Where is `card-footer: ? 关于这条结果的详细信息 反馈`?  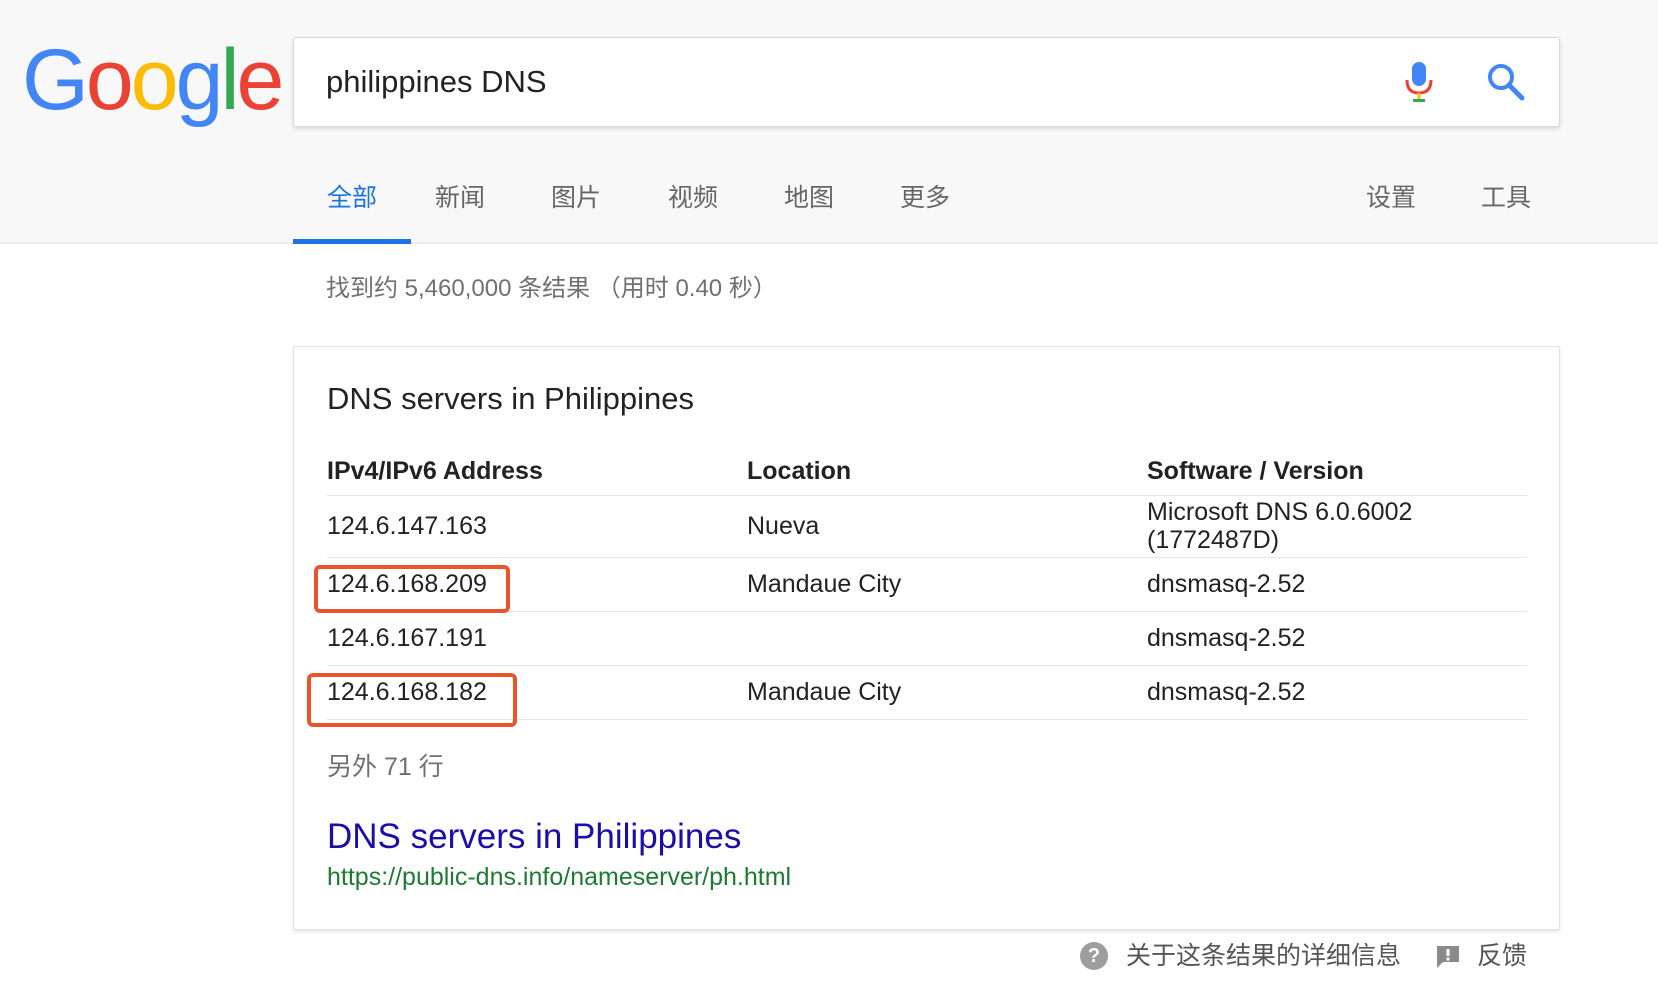
card-footer: ? 关于这条结果的详细信息 反馈 is located at coordinates (1320, 956).